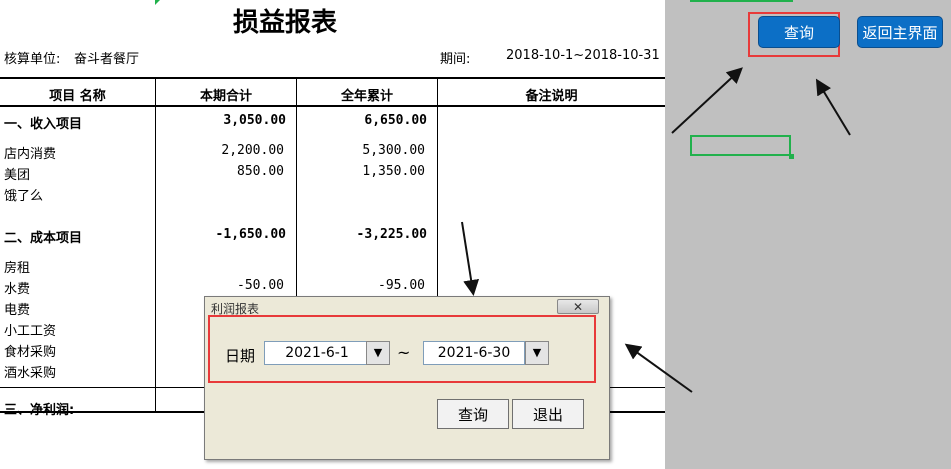  Describe the element at coordinates (43, 238) in the screenshot. I see `row-label: 二、成本项目` at that location.